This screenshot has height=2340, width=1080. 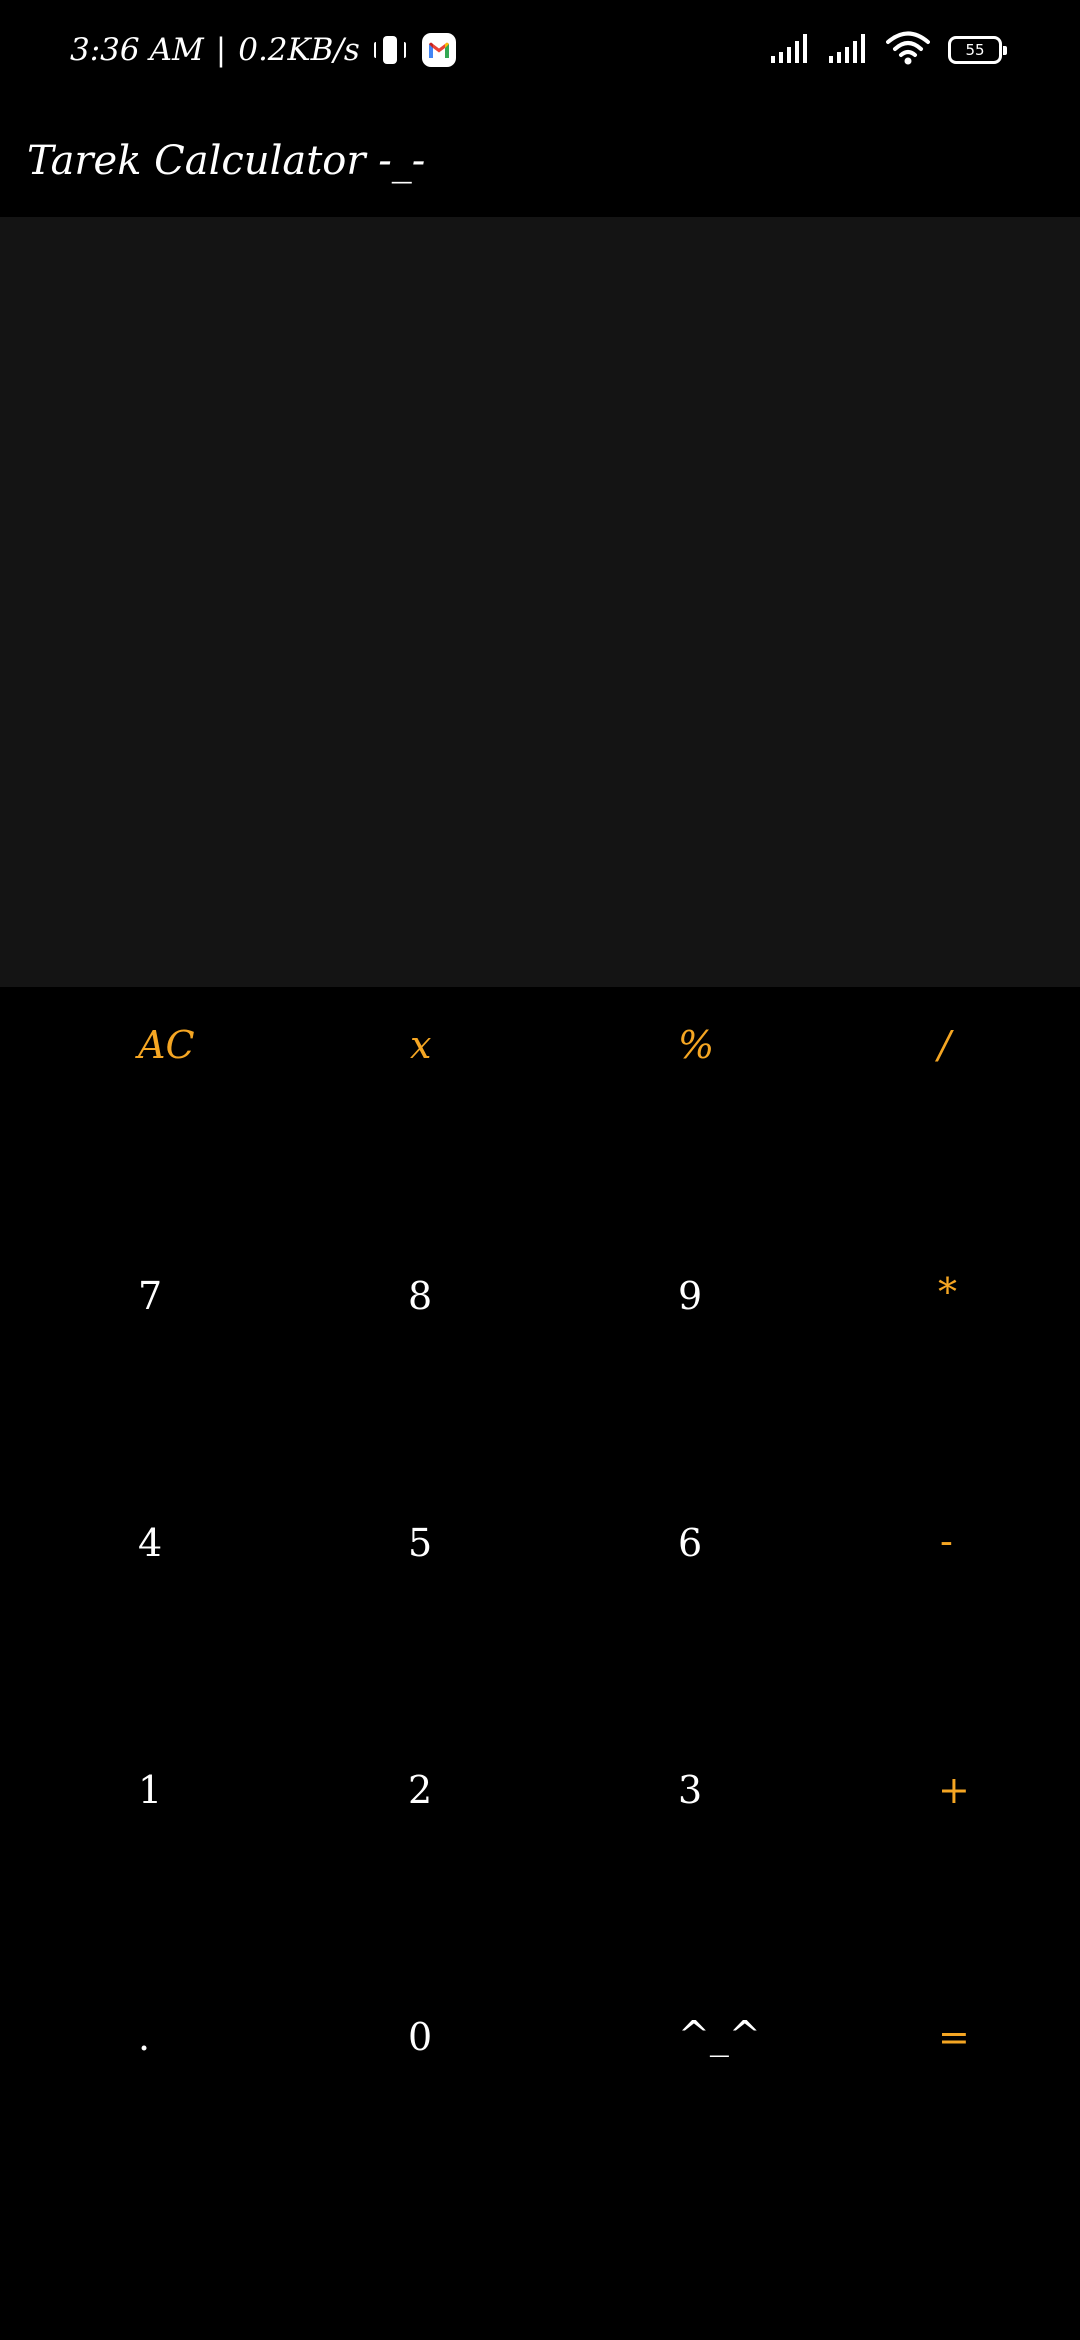 What do you see at coordinates (299, 50) in the screenshot?
I see `status-net-speed: 0.2KB/s` at bounding box center [299, 50].